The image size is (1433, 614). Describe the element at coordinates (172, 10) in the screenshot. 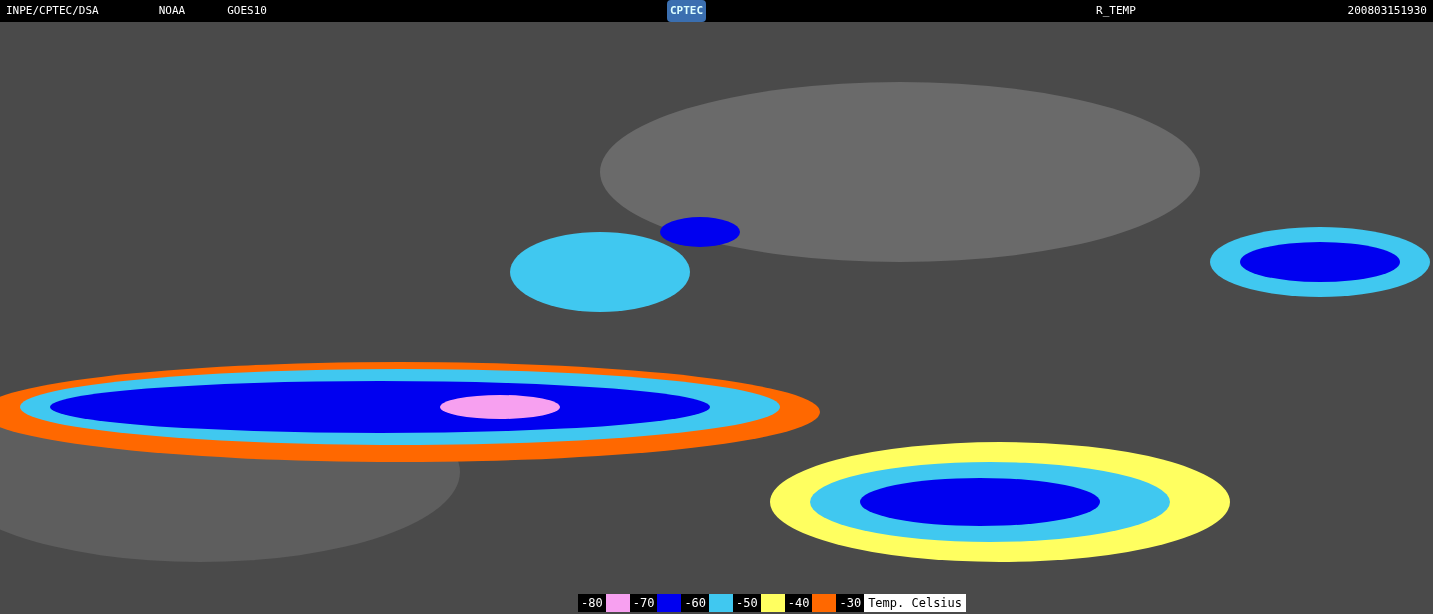

I see `agency-label: NOAA` at that location.